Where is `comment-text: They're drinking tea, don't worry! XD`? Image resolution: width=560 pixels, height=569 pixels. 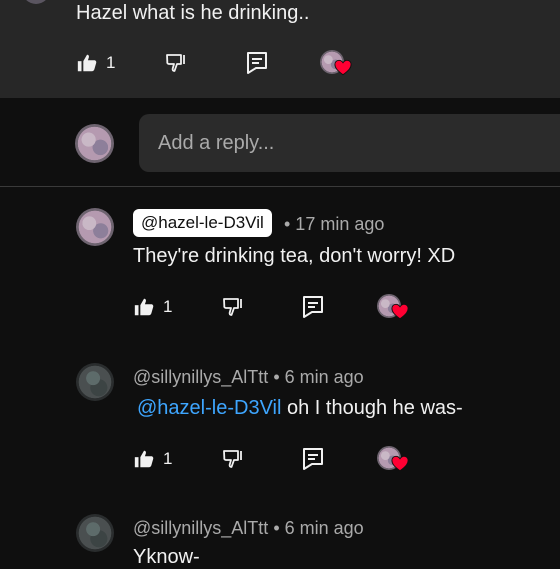
comment-text: They're drinking tea, don't worry! XD is located at coordinates (294, 256).